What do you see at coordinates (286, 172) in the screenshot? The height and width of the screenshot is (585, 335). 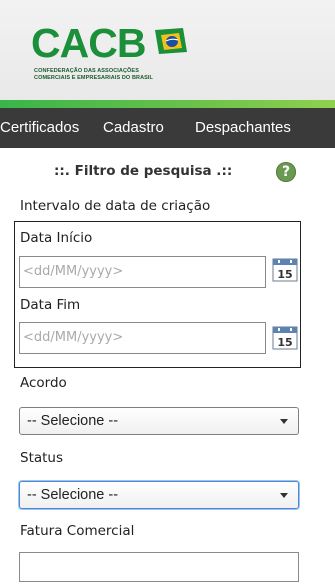 I see `help-icon: ?` at bounding box center [286, 172].